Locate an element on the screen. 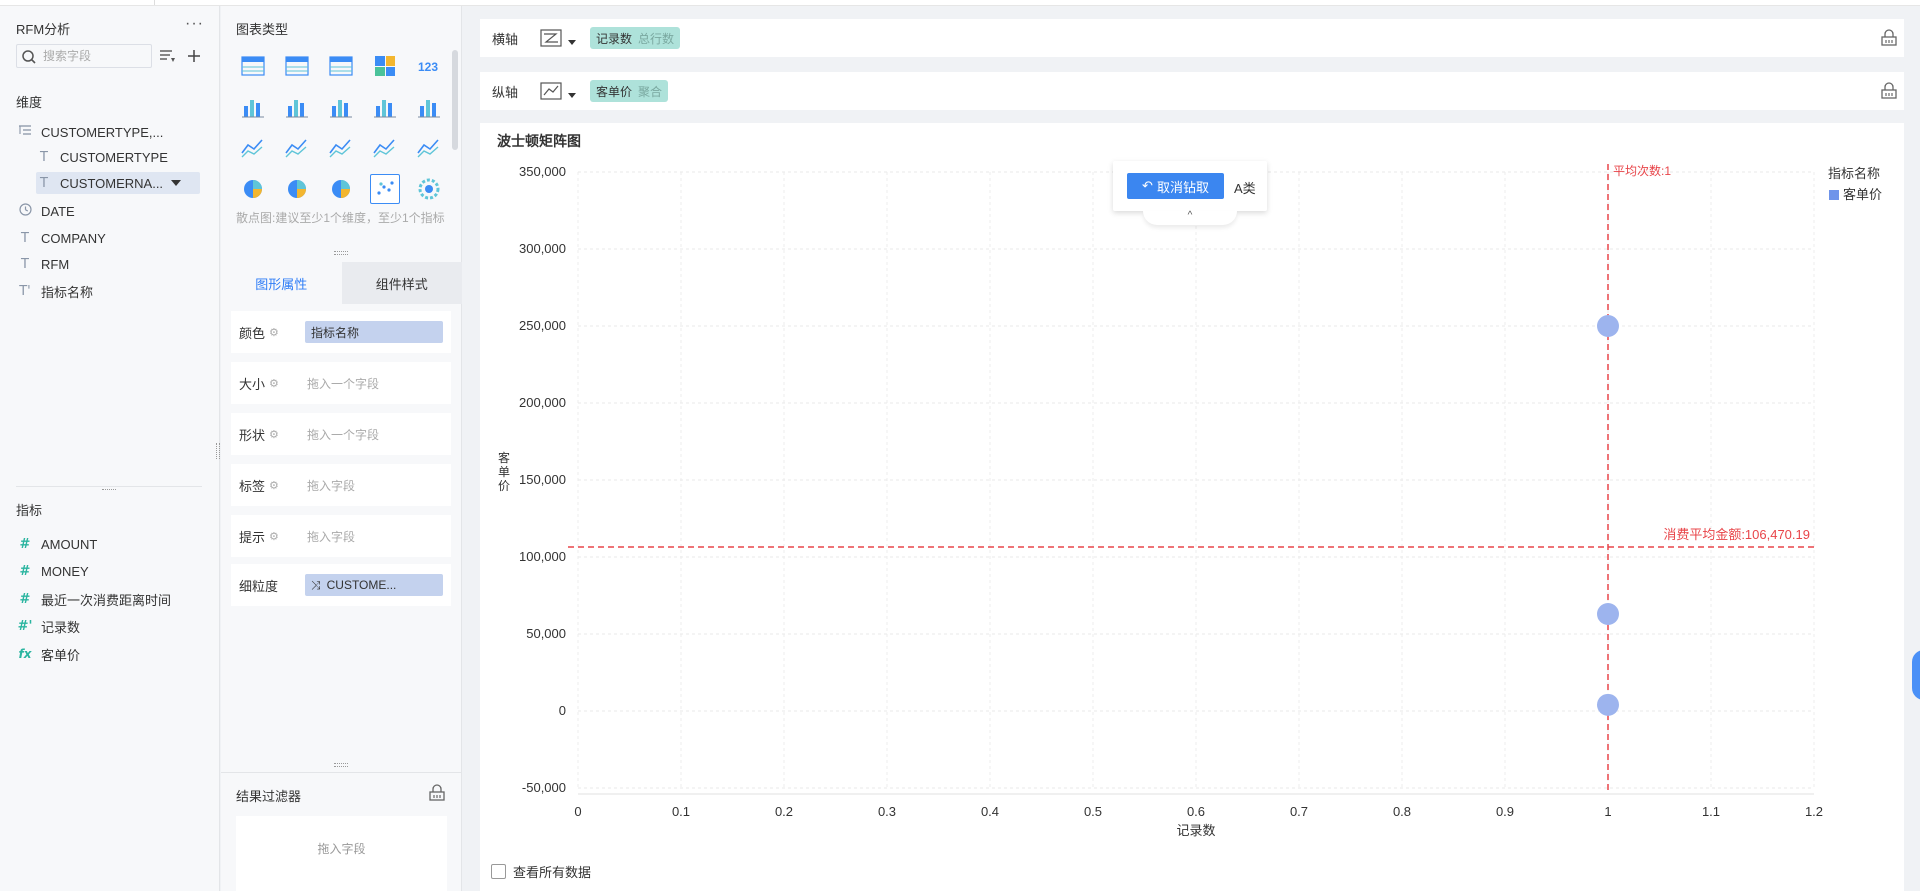  number-card-icon: 123 is located at coordinates (429, 66).